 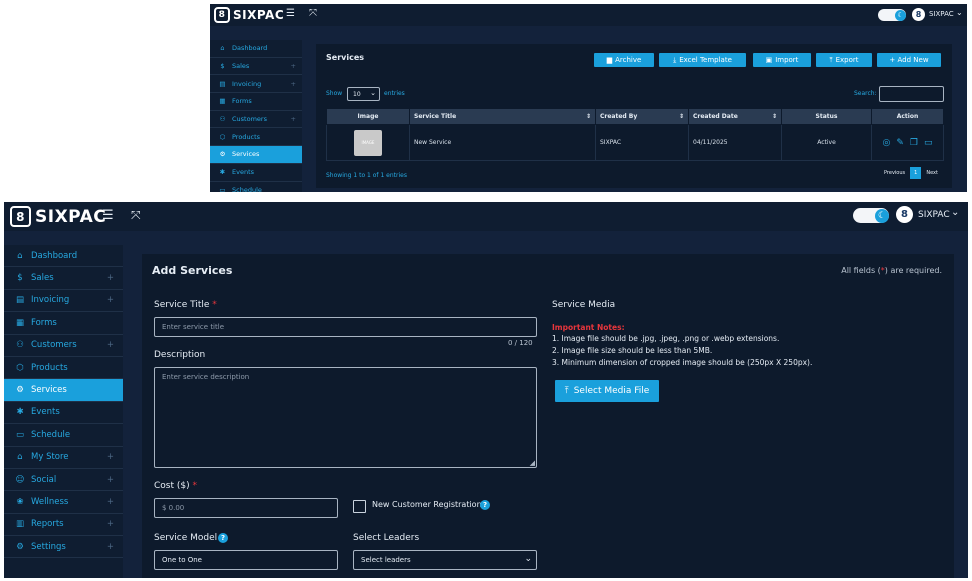 I want to click on eye-icon: ◎, so click(x=887, y=143).